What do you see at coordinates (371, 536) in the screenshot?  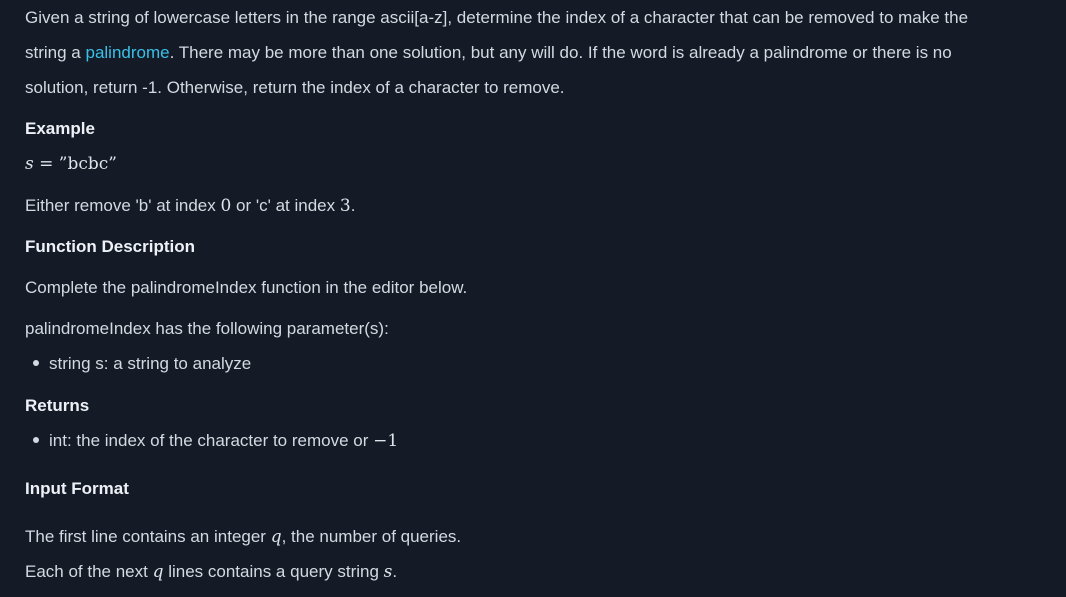 I see `input-format-text-1-post: , the number of queries.` at bounding box center [371, 536].